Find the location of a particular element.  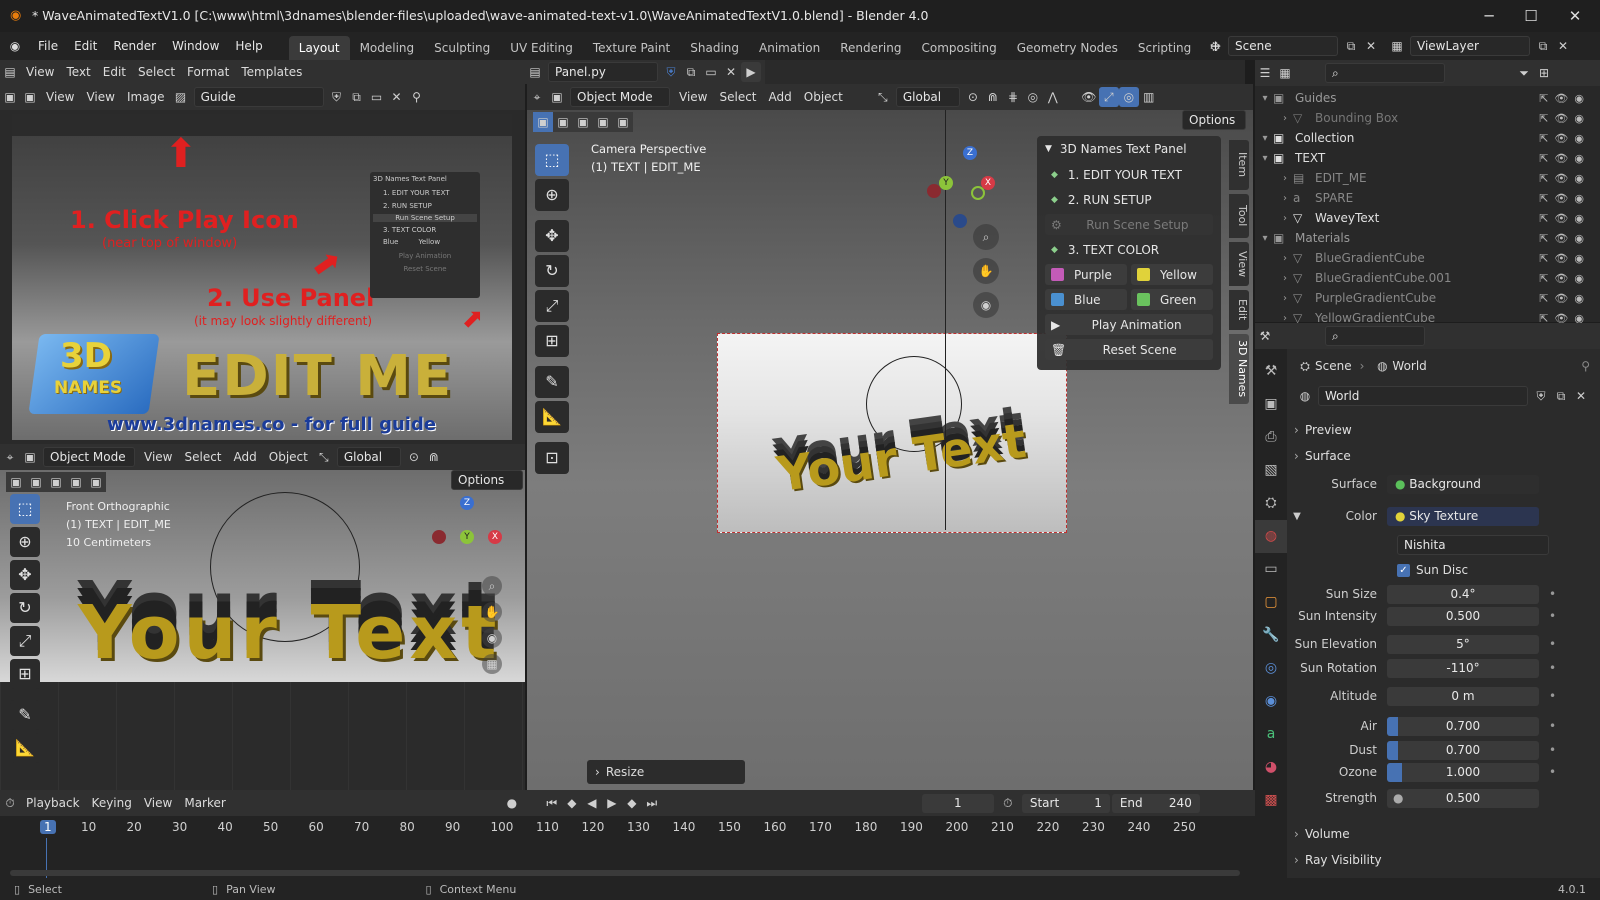

tab-3d-names: 3D Names is located at coordinates (1239, 369).